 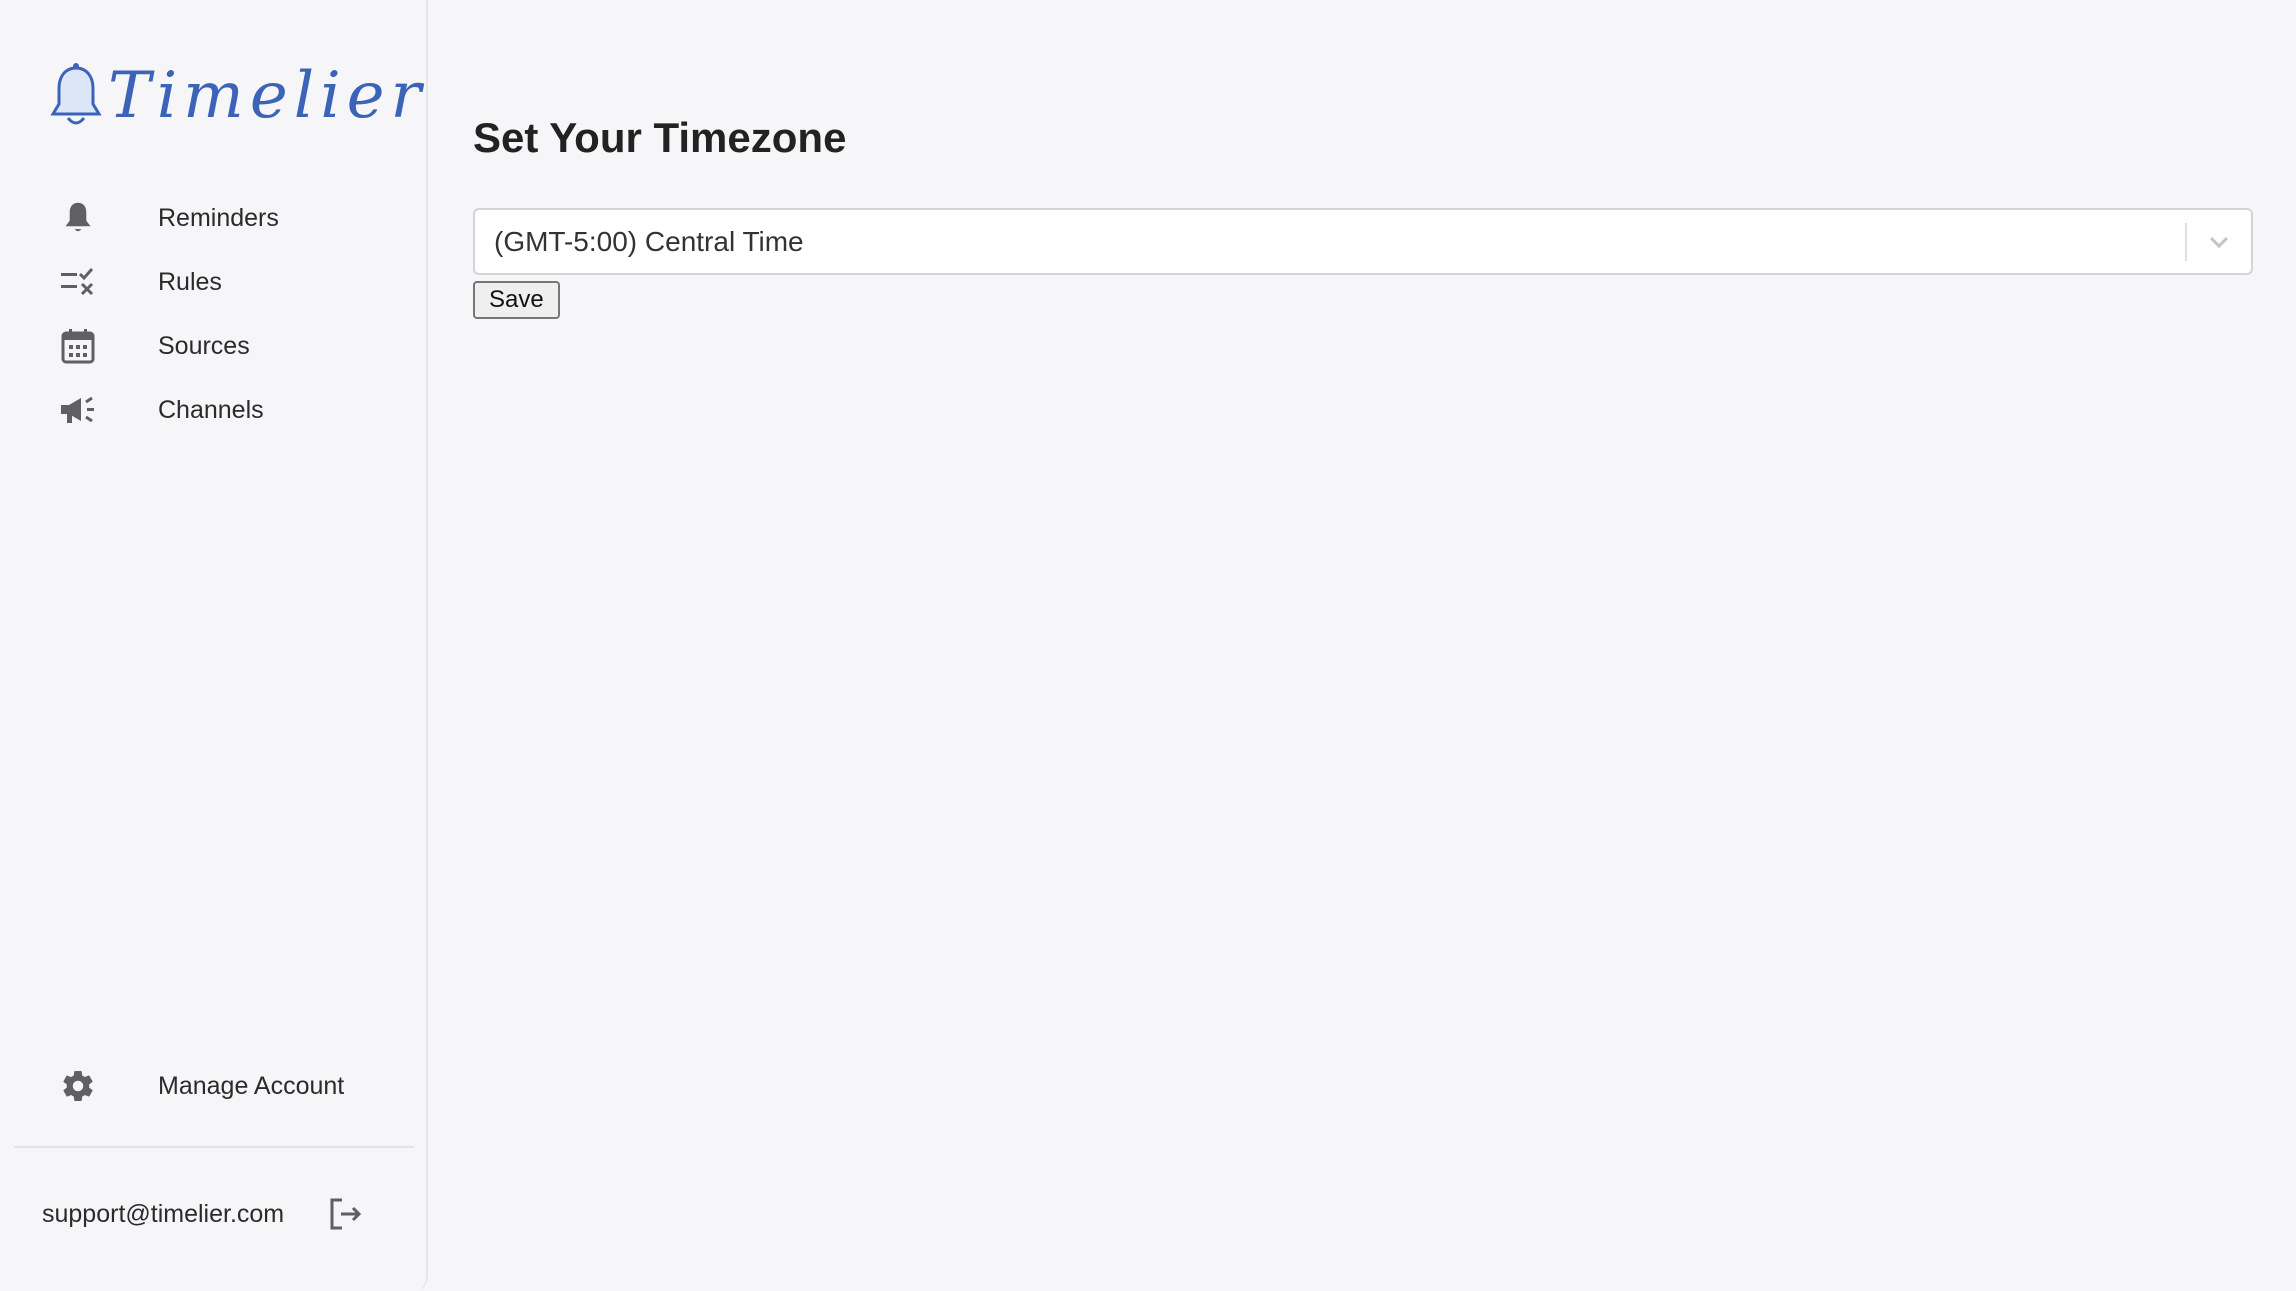 I want to click on user-email: support@timelier.com, so click(x=163, y=1213).